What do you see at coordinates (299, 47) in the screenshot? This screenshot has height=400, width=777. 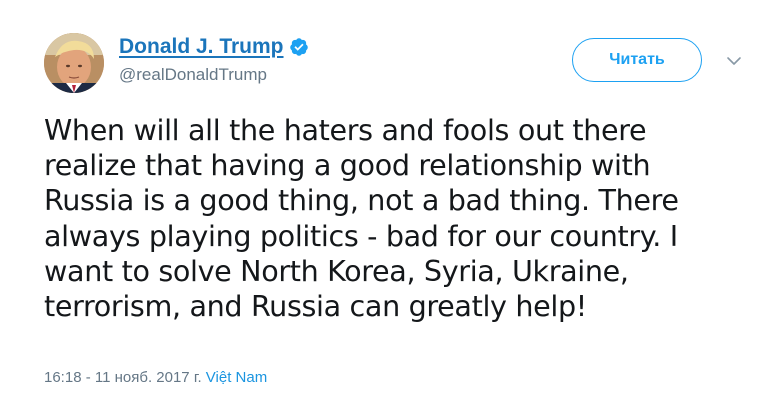 I see `verified-badge-icon` at bounding box center [299, 47].